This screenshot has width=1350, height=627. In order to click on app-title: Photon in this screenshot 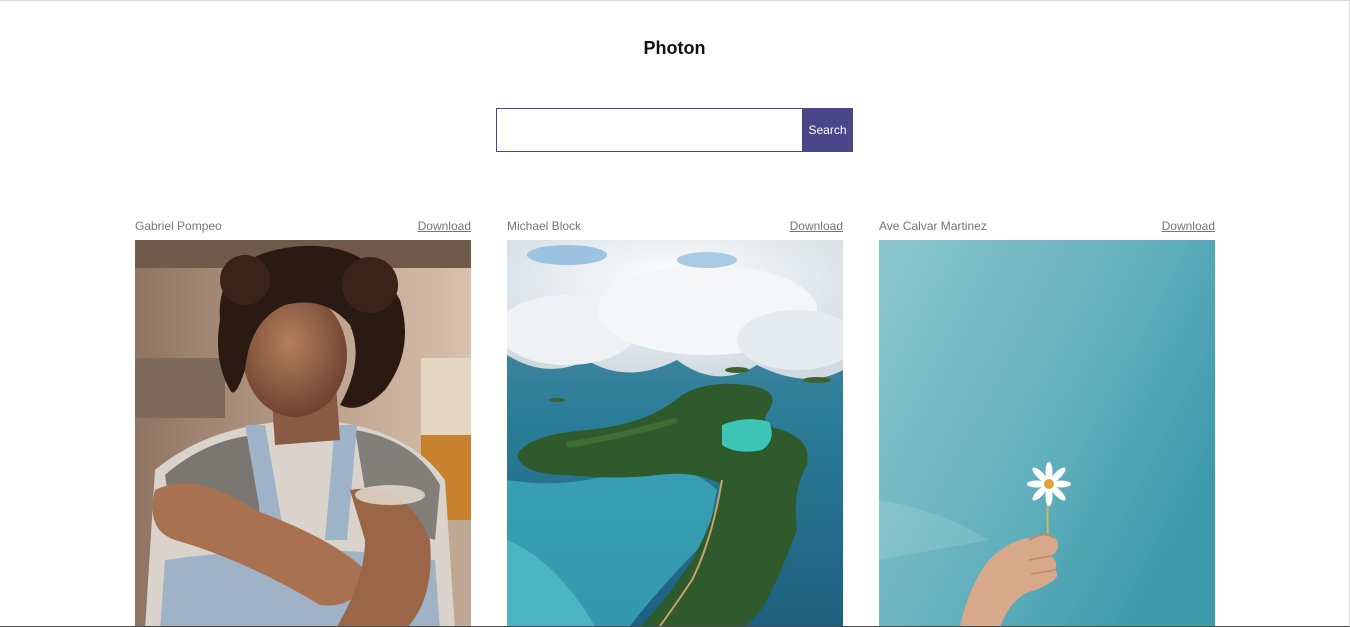, I will do `click(674, 48)`.